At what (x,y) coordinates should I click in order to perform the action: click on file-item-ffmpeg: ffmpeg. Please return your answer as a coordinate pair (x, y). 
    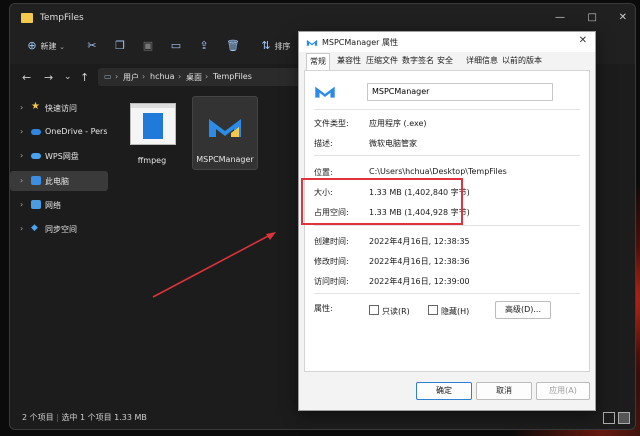
    Looking at the image, I should click on (152, 134).